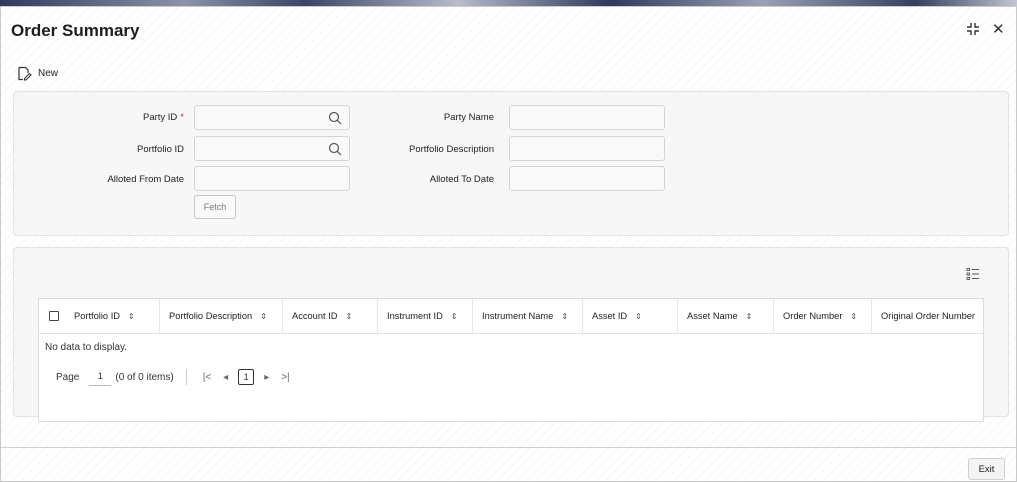 Image resolution: width=1017 pixels, height=482 pixels. Describe the element at coordinates (266, 377) in the screenshot. I see `next-page-icon: ▸` at that location.